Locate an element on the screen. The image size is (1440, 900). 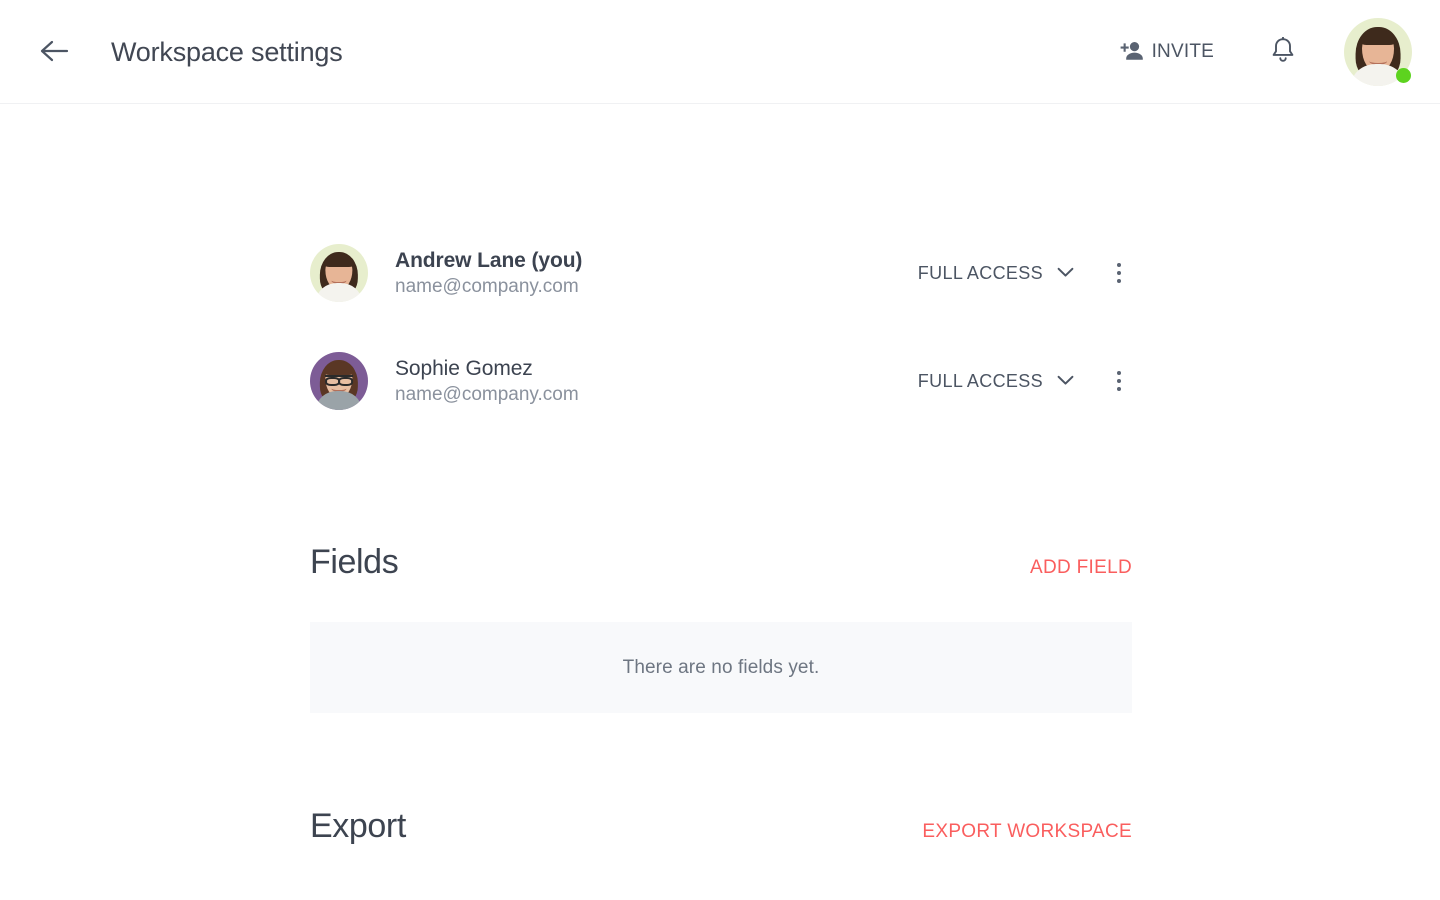
add-field-button: ADD FIELD is located at coordinates (1081, 568).